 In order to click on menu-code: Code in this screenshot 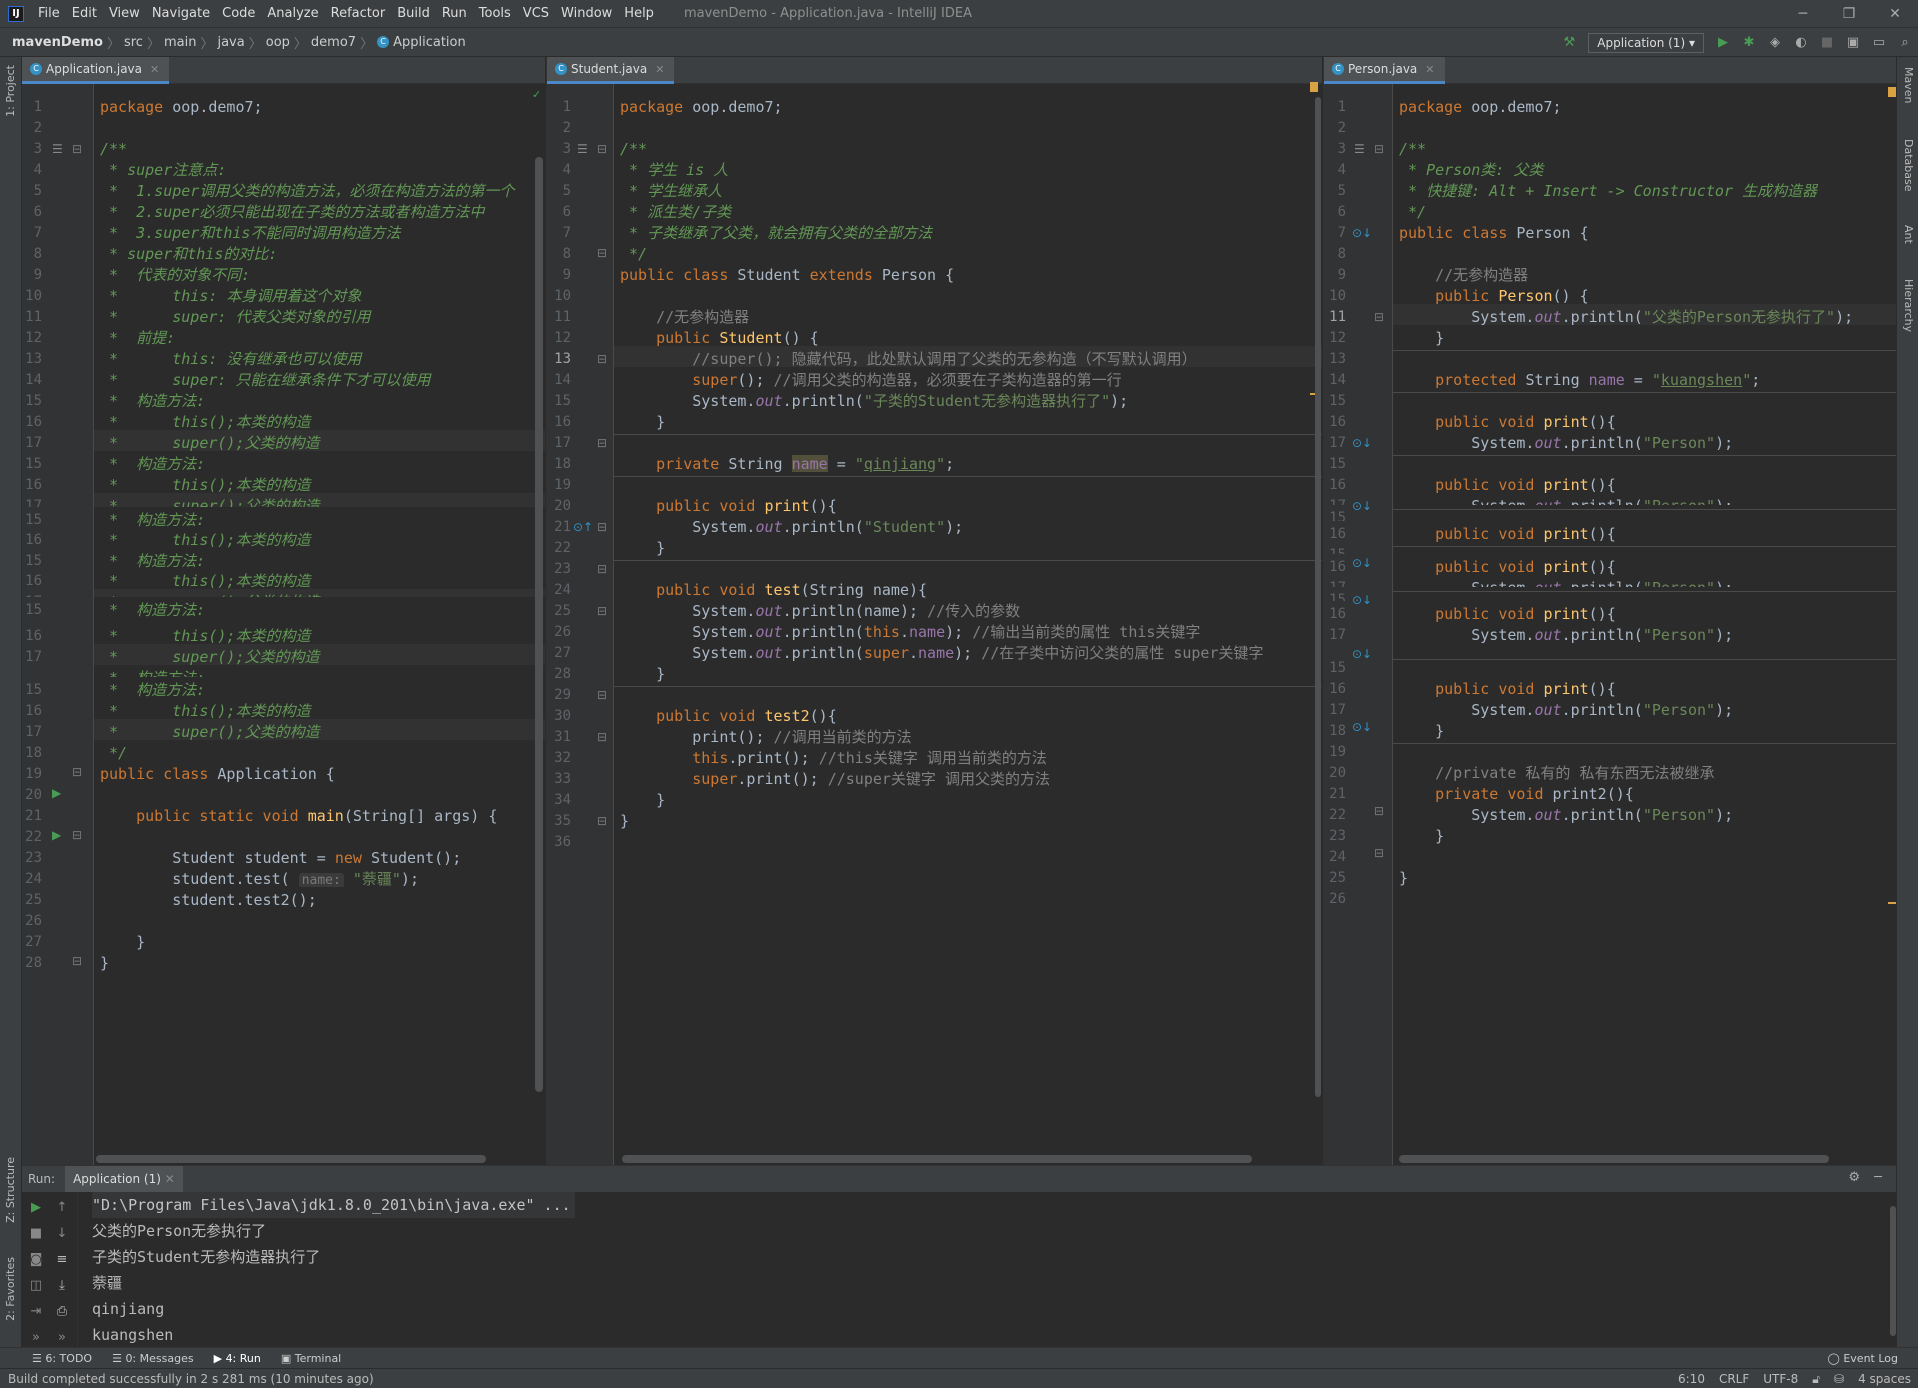, I will do `click(238, 14)`.